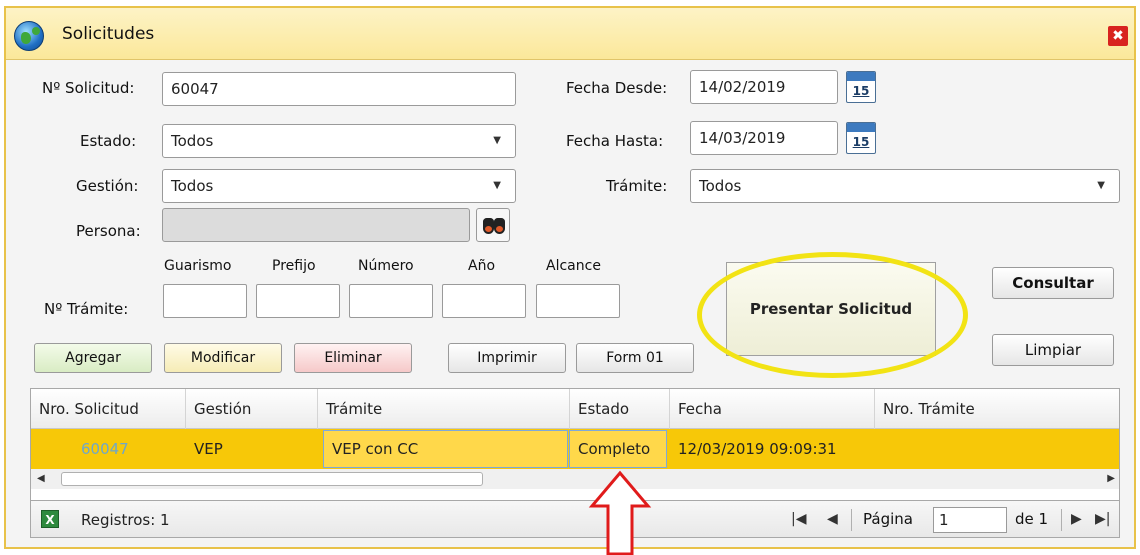  What do you see at coordinates (997, 449) in the screenshot?
I see `cell-nro-tramite` at bounding box center [997, 449].